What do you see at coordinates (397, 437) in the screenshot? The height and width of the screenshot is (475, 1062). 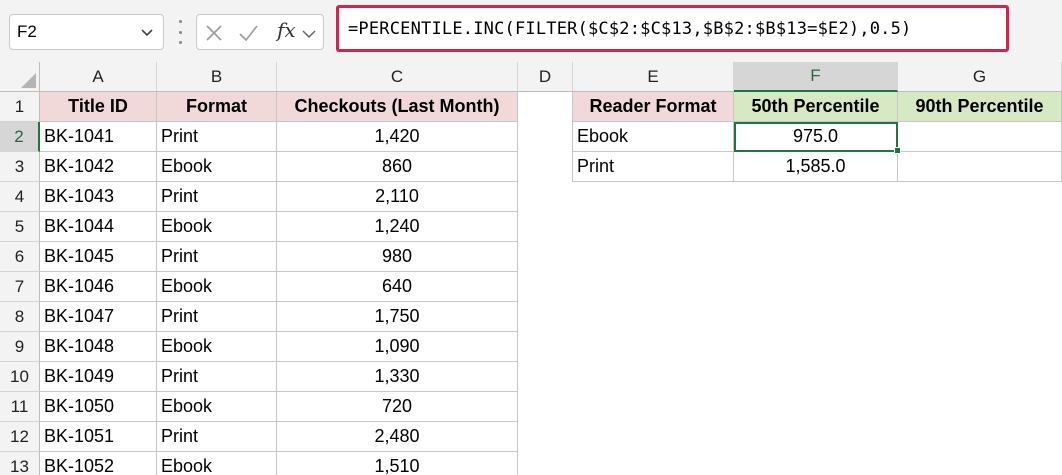 I see `cell-checkouts: 2,480` at bounding box center [397, 437].